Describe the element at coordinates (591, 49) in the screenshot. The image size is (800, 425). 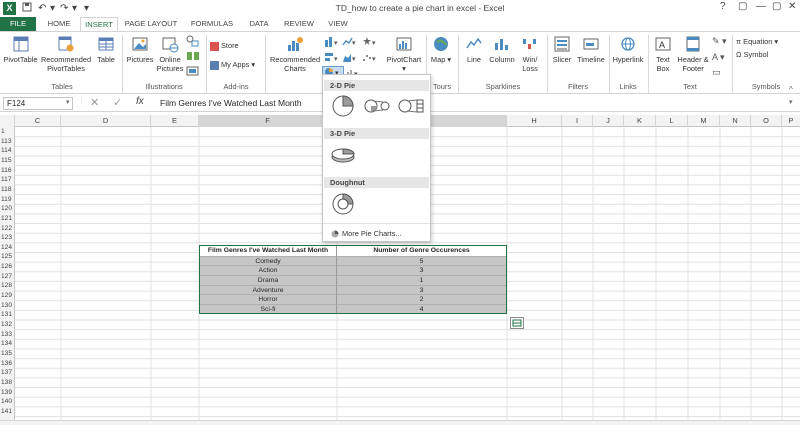
I see `timeline-button: Timeline` at that location.